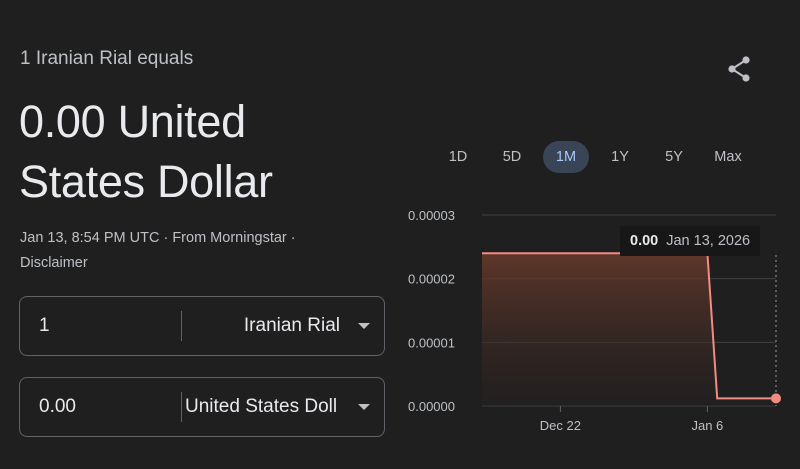 The width and height of the screenshot is (800, 469). What do you see at coordinates (292, 326) in the screenshot?
I see `from-currency-select: Iranian Rial` at bounding box center [292, 326].